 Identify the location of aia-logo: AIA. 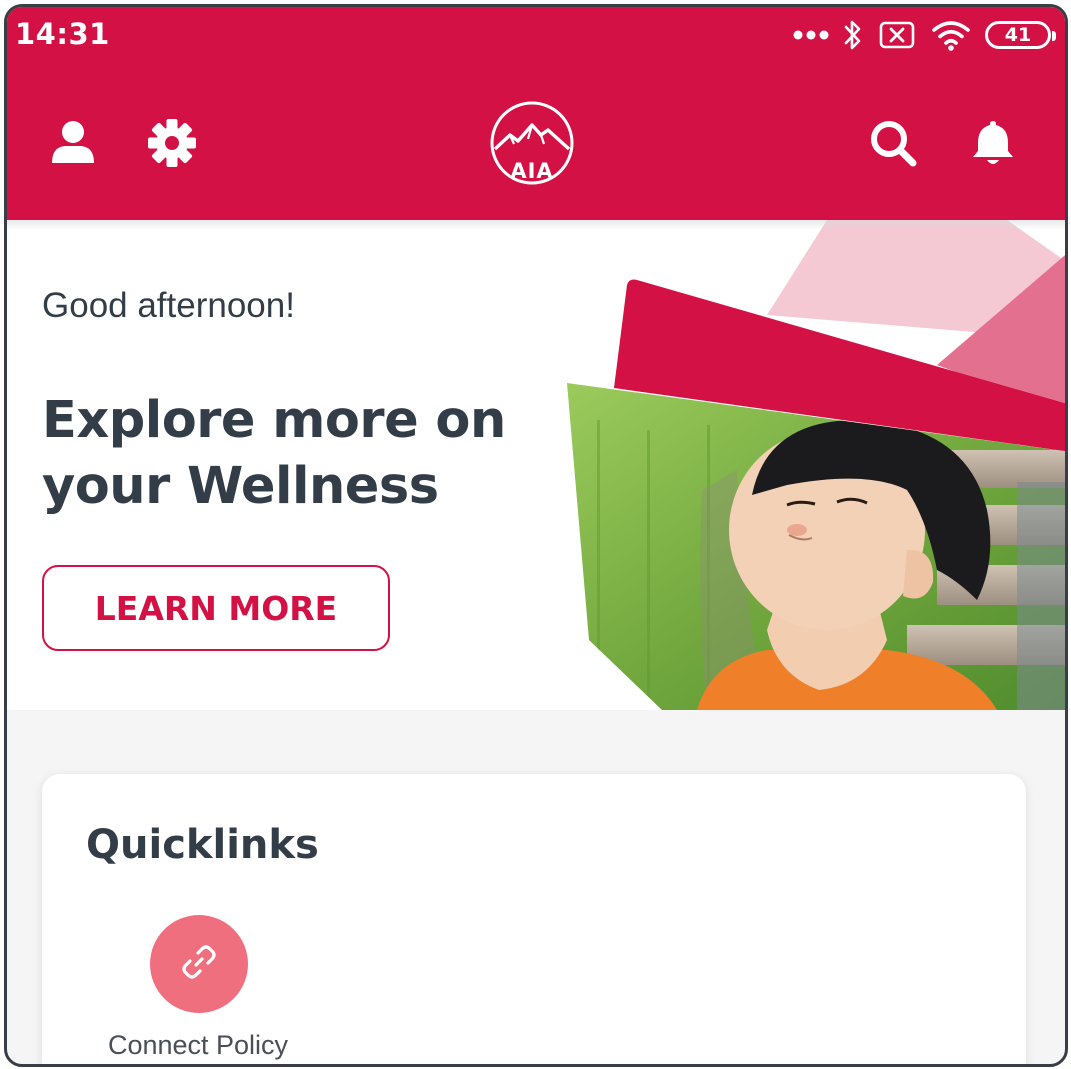
(532, 143).